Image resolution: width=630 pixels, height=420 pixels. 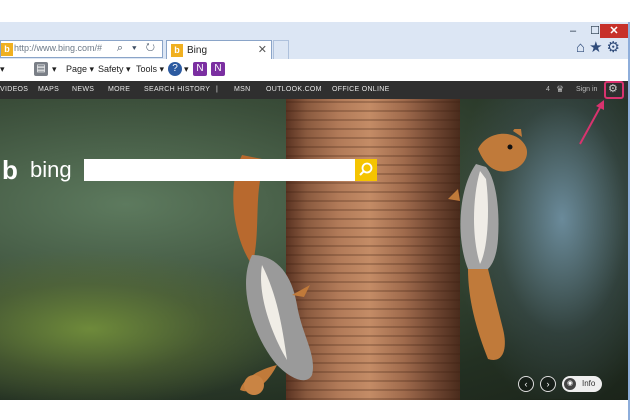 What do you see at coordinates (48, 89) in the screenshot?
I see `nav-maps: MAPS` at bounding box center [48, 89].